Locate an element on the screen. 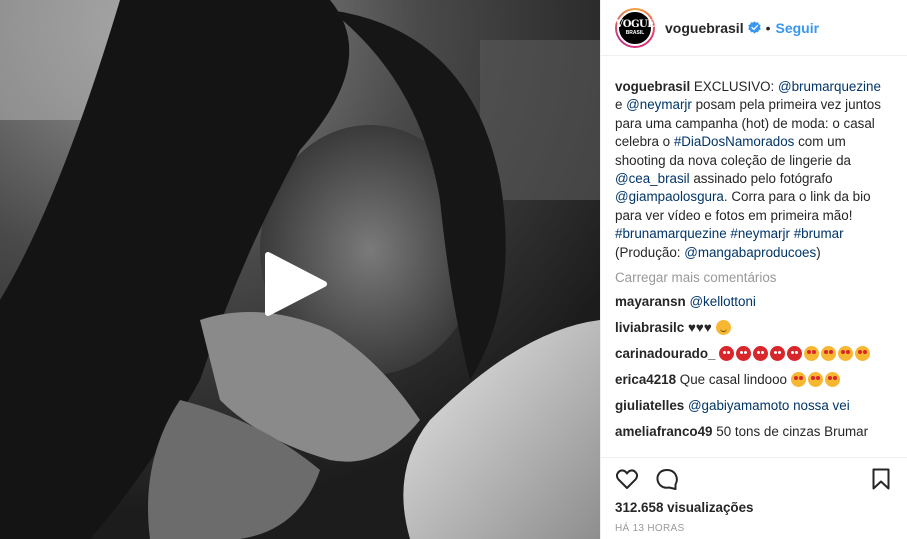 This screenshot has width=907, height=539. caption-text-0: EXCLUSIVO: is located at coordinates (735, 86).